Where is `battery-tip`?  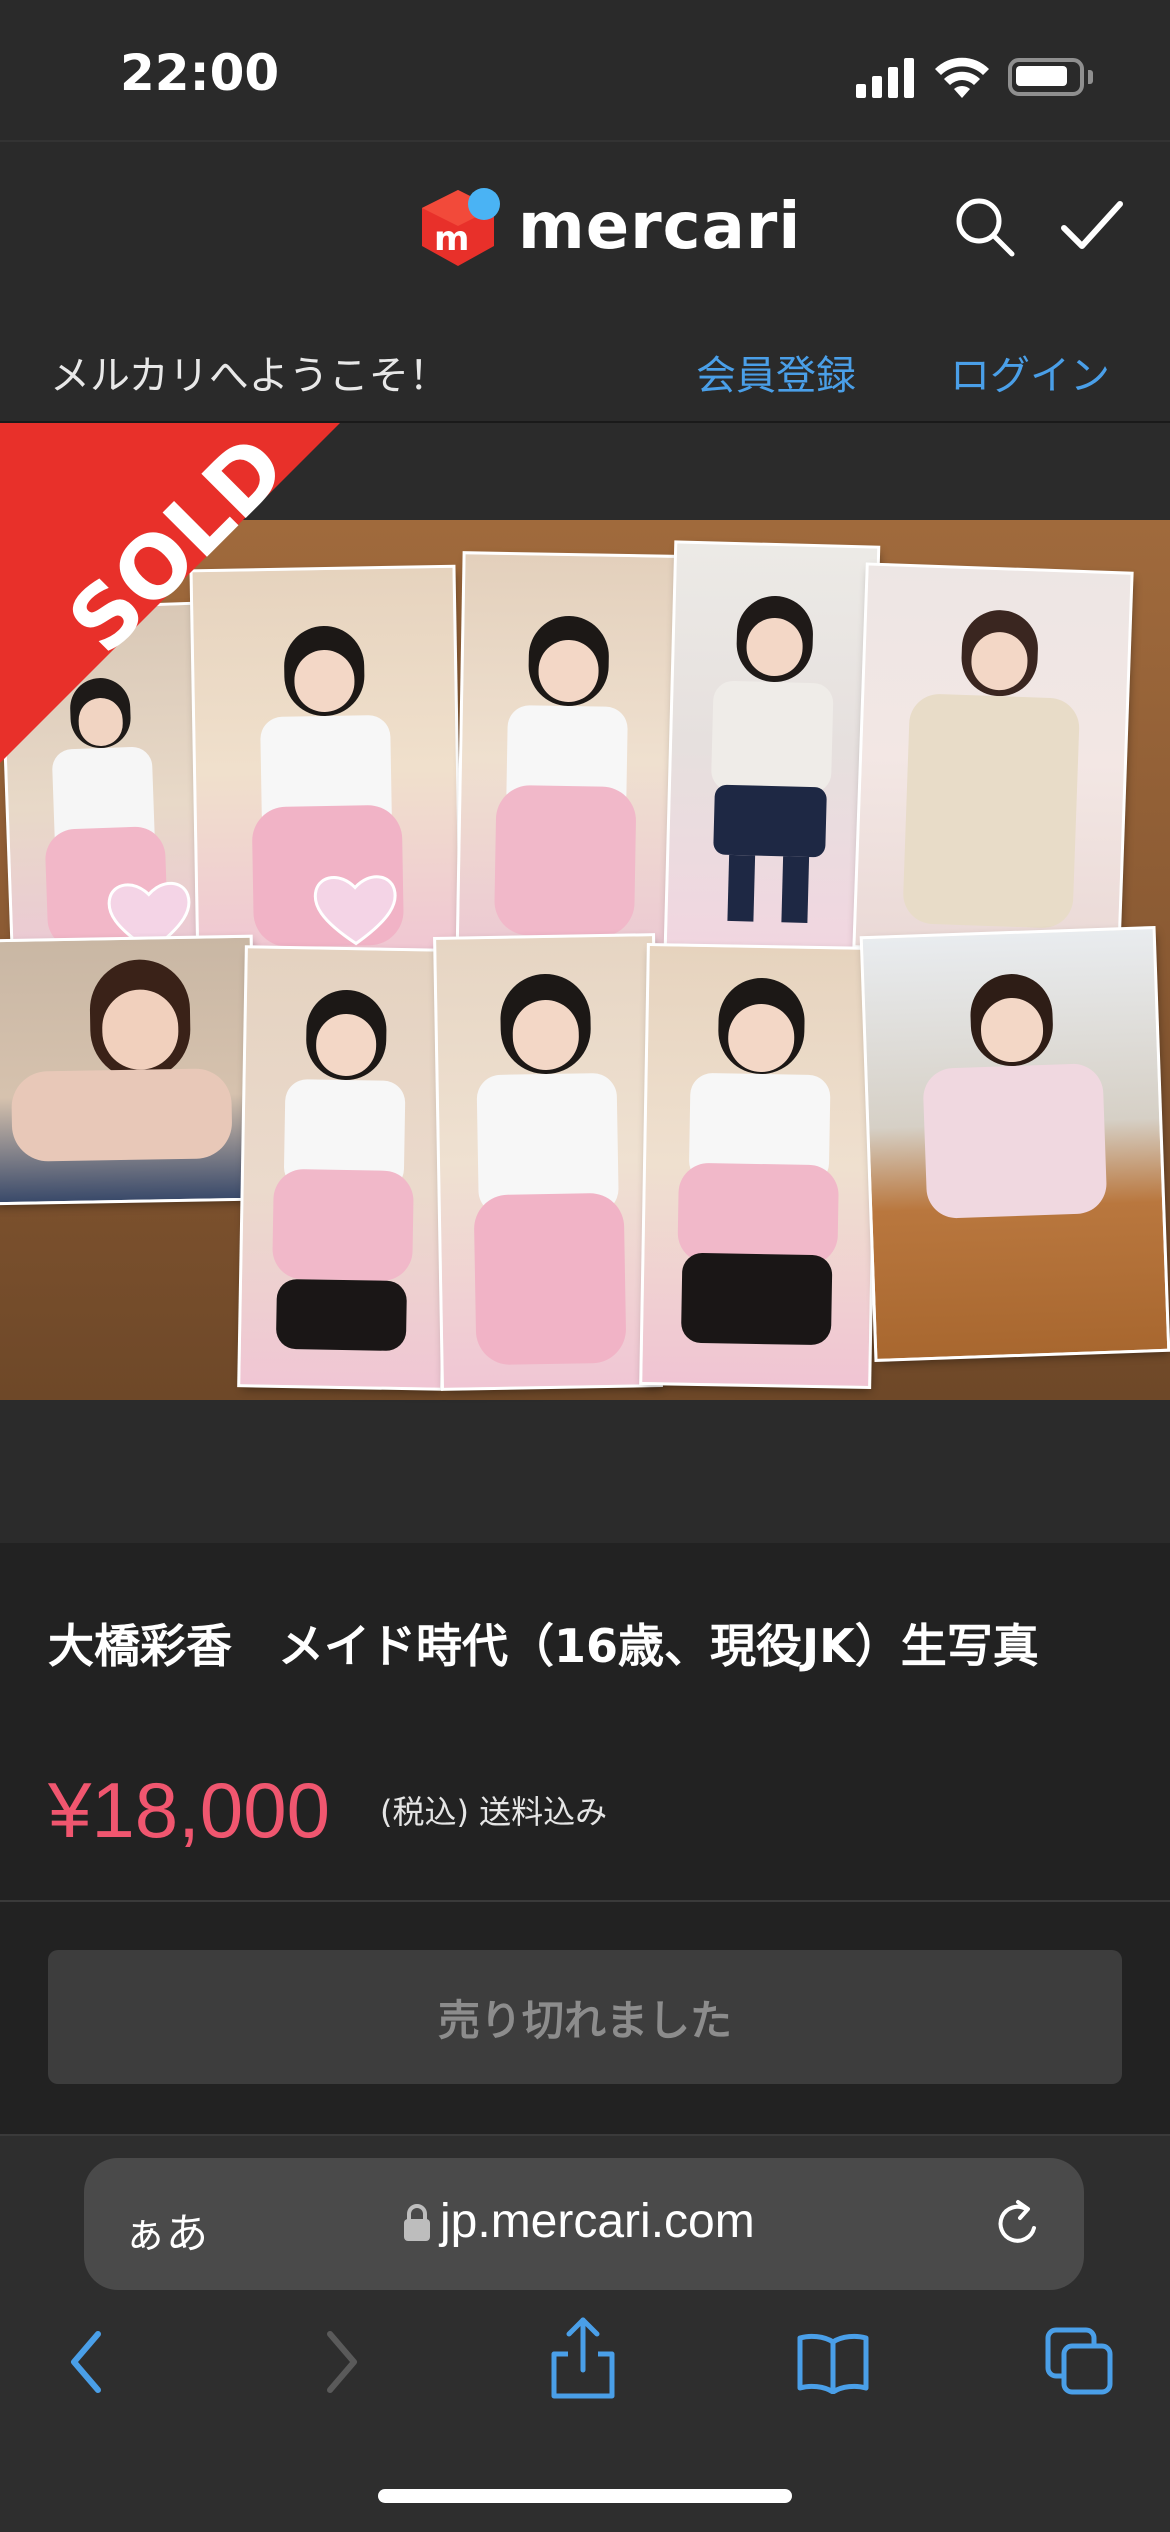
battery-tip is located at coordinates (1090, 77).